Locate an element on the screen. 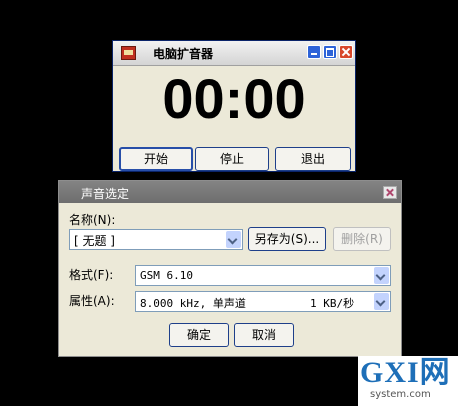  dialog-titlebar: 声音选定 is located at coordinates (230, 192).